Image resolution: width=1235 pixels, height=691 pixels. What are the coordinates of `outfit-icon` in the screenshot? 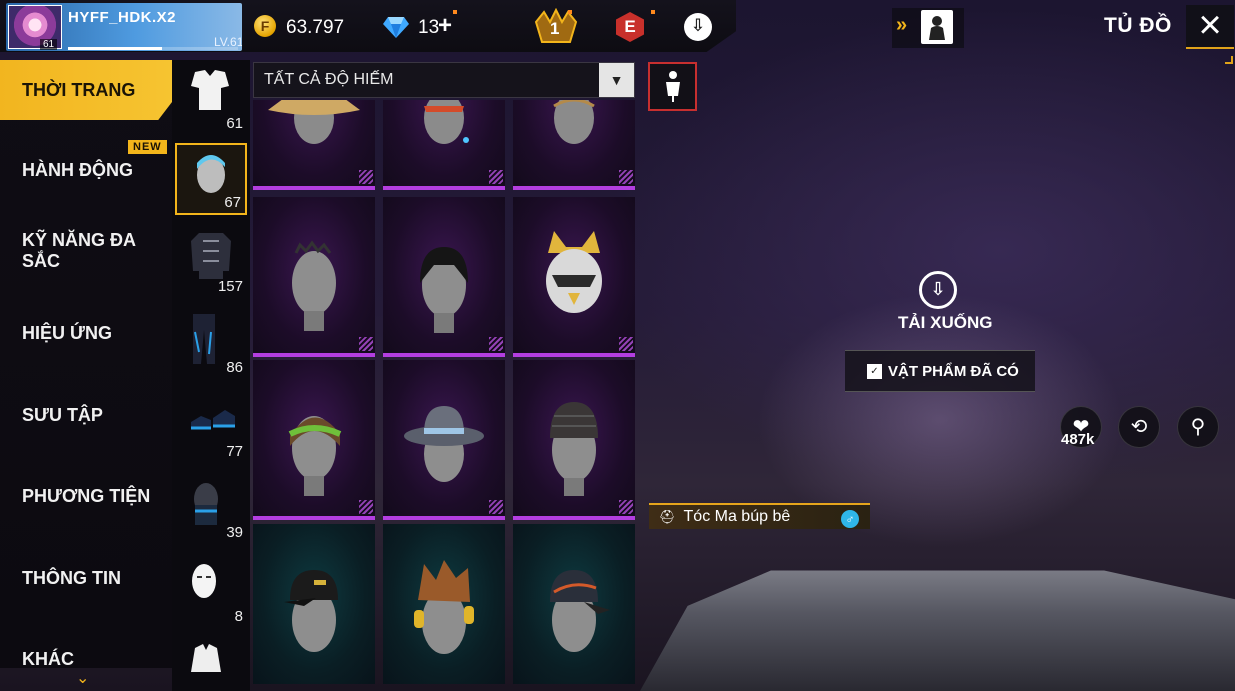 It's located at (210, 90).